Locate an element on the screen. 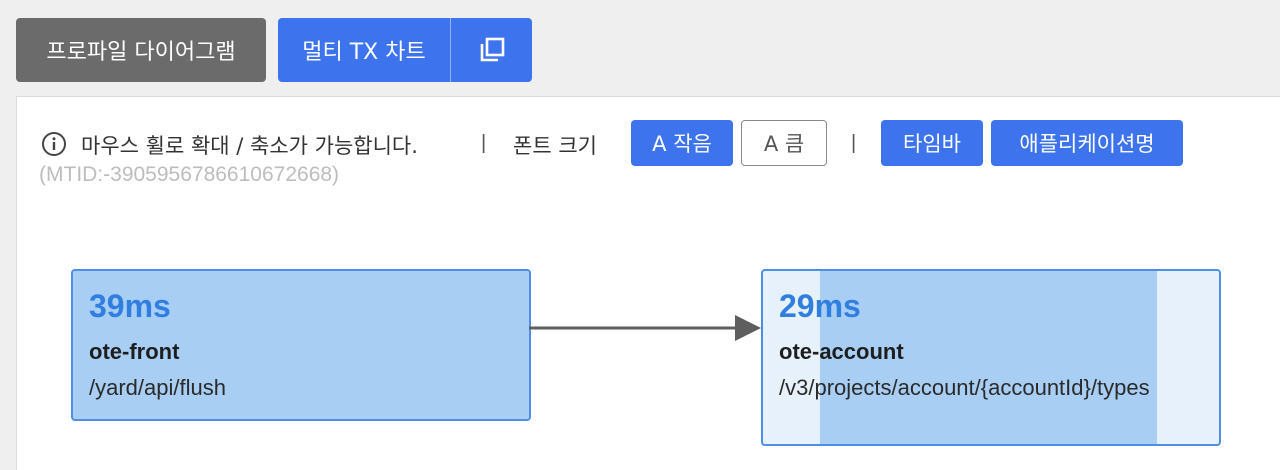 The image size is (1280, 470). node-service-name: ote-account is located at coordinates (841, 351).